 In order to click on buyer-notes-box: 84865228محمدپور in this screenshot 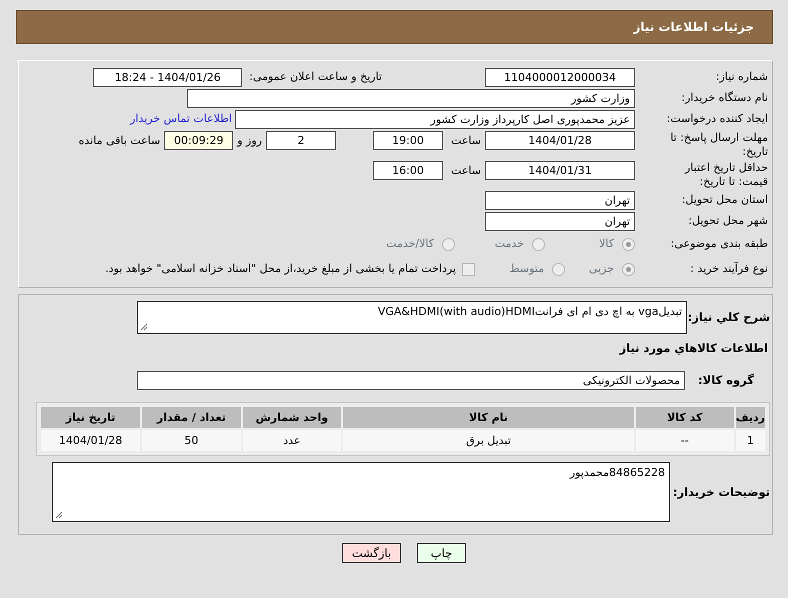, I will do `click(361, 492)`.